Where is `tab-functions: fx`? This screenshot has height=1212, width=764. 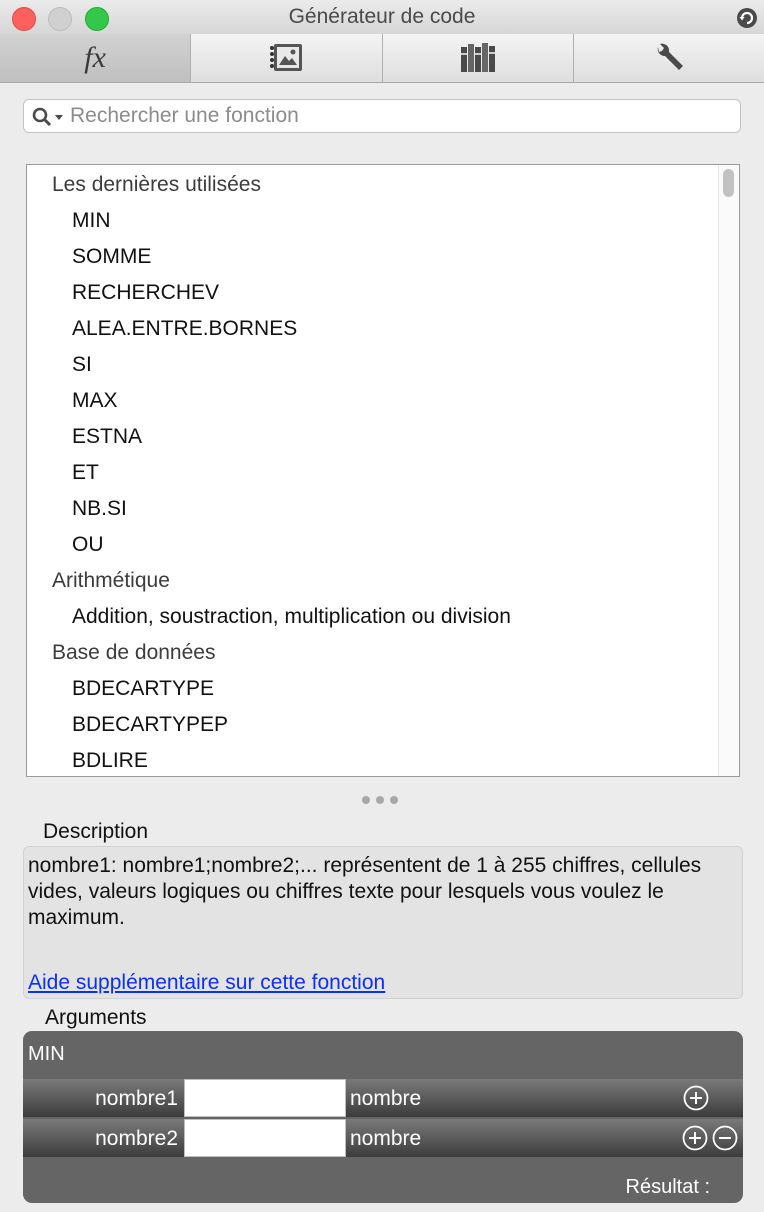
tab-functions: fx is located at coordinates (96, 58).